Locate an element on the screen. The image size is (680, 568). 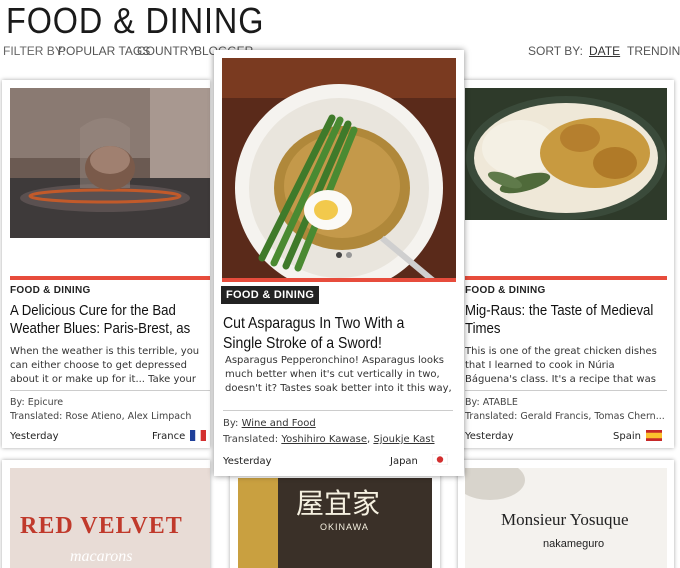
image-caption: OKINAWA is located at coordinates (344, 527).